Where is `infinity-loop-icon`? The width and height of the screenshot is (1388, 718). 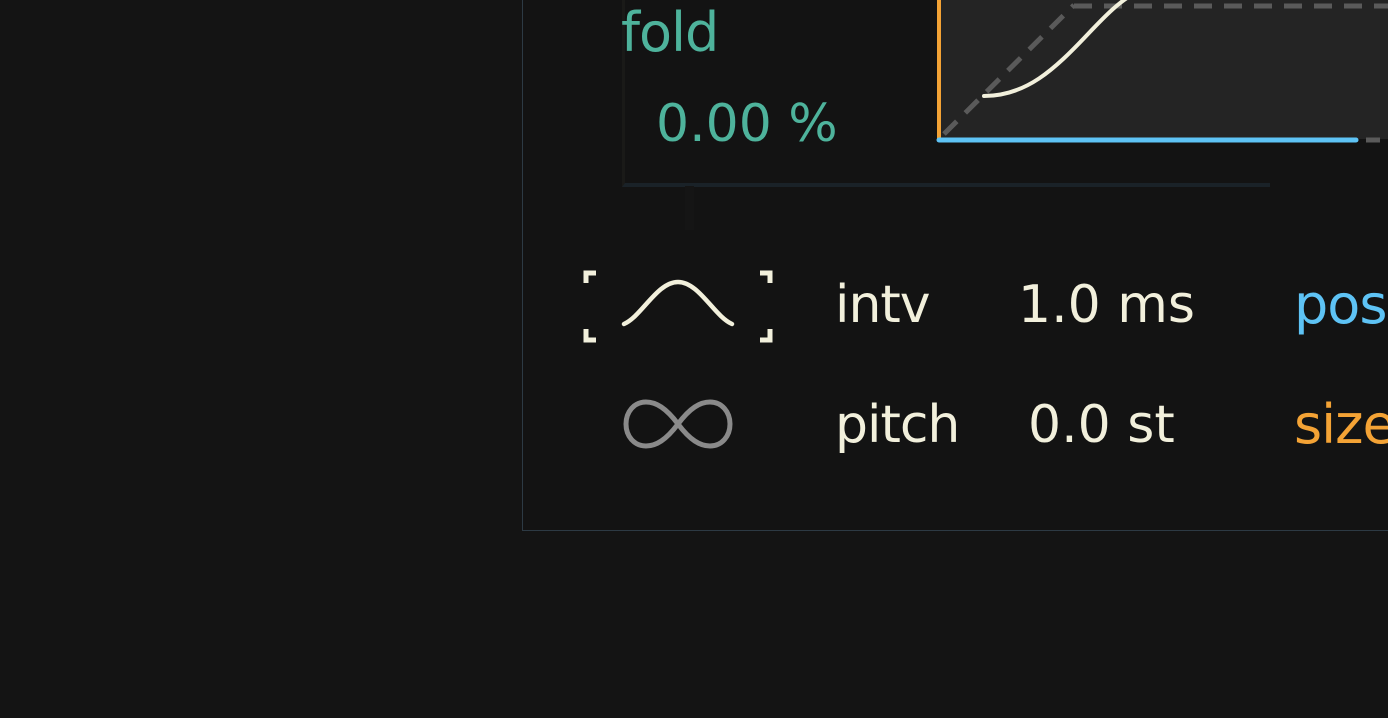
infinity-loop-icon is located at coordinates (678, 424).